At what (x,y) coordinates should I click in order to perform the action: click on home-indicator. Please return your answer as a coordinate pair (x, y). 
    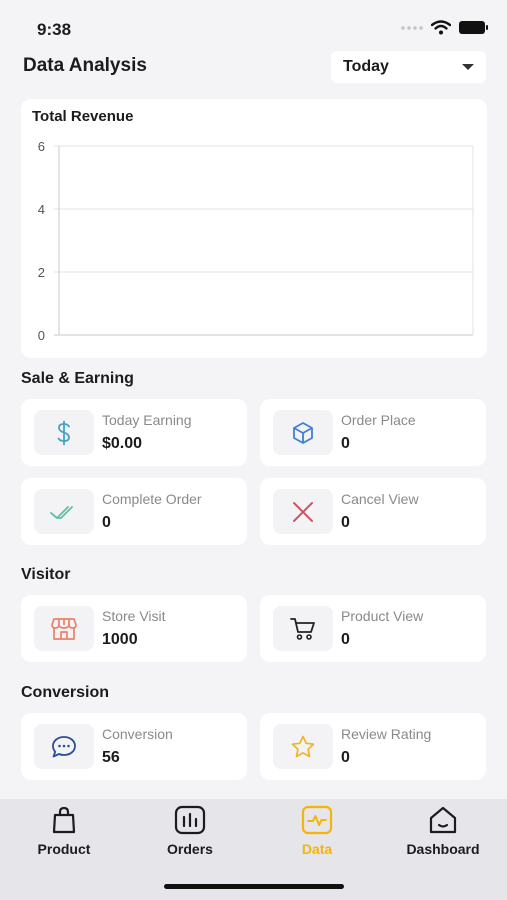
    Looking at the image, I should click on (254, 886).